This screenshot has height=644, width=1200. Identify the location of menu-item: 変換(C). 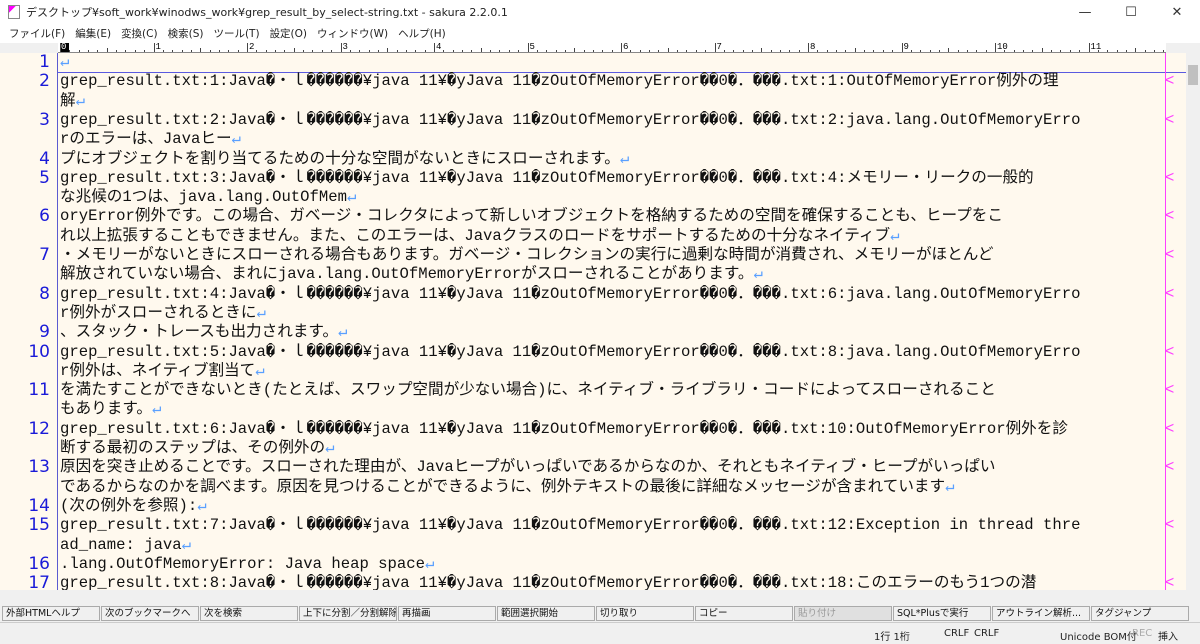
(139, 33).